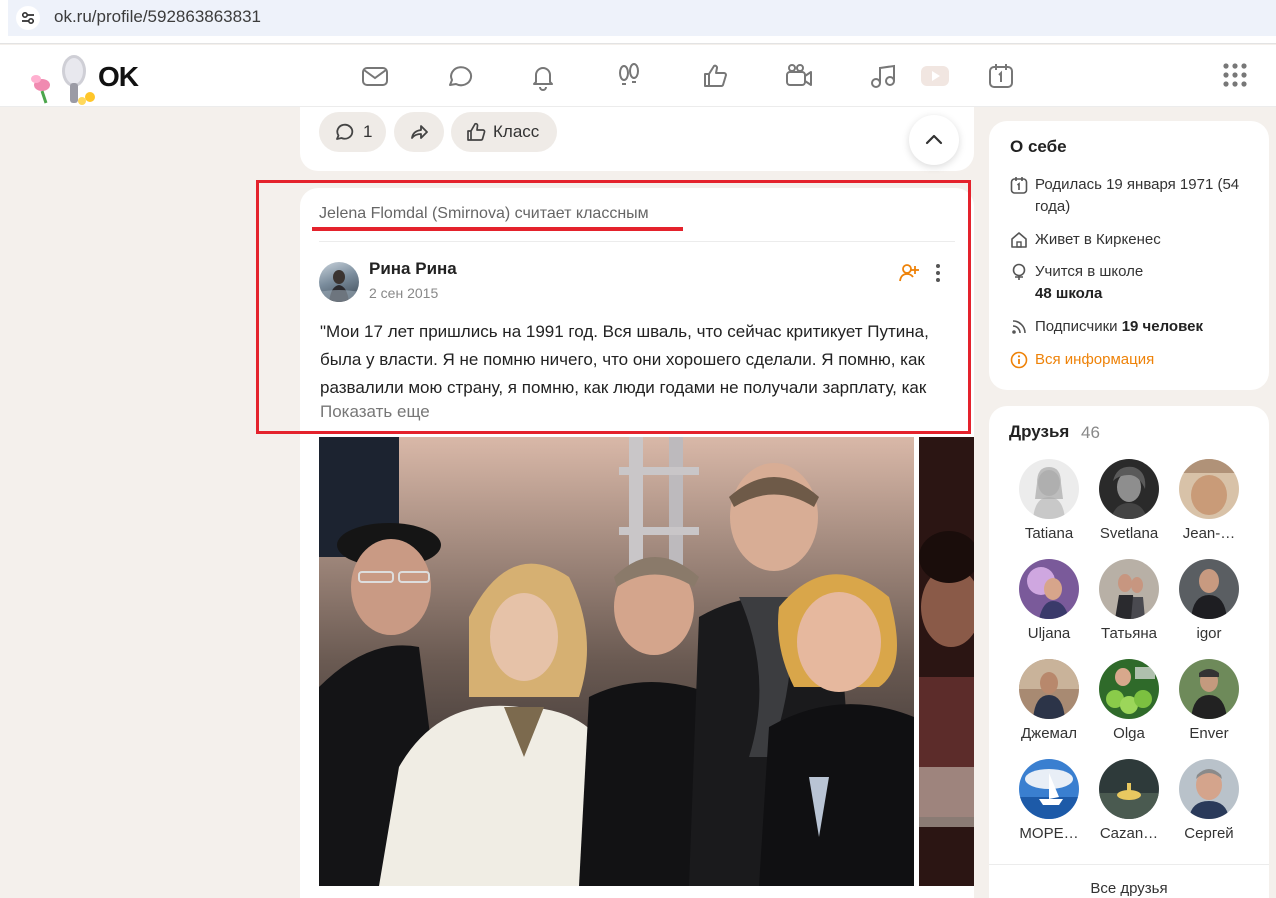 The width and height of the screenshot is (1276, 898). I want to click on ok-logo: OK, so click(88, 77).